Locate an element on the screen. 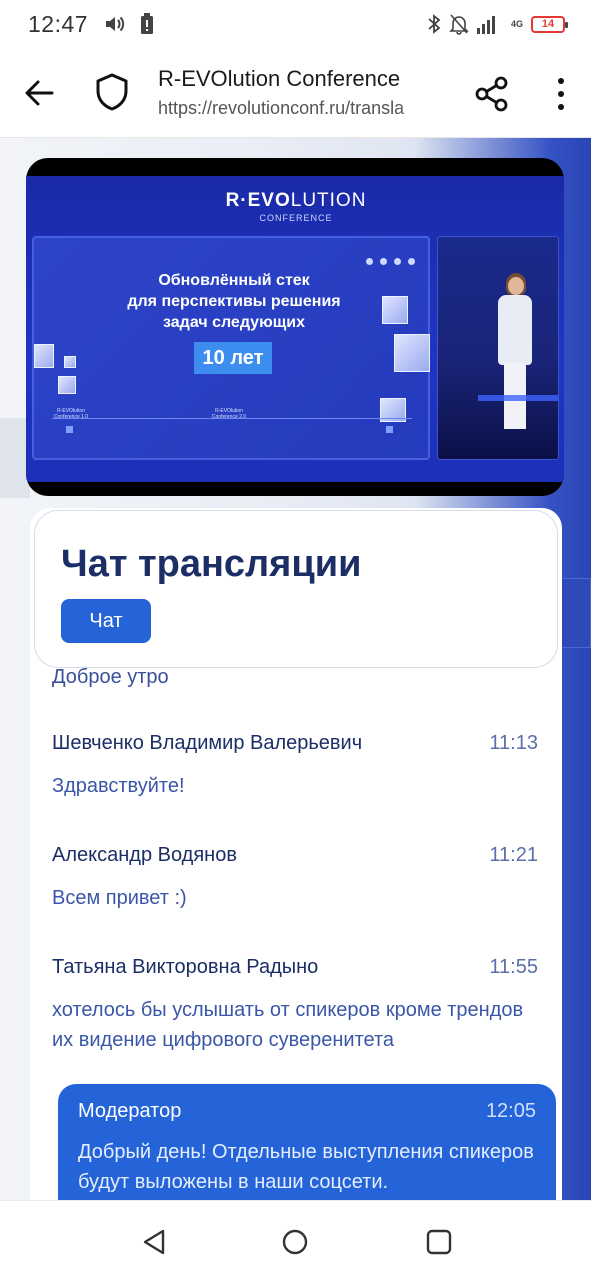 This screenshot has width=591, height=1280. timeline-label: R-EVOlution Conference 1.0 is located at coordinates (71, 414).